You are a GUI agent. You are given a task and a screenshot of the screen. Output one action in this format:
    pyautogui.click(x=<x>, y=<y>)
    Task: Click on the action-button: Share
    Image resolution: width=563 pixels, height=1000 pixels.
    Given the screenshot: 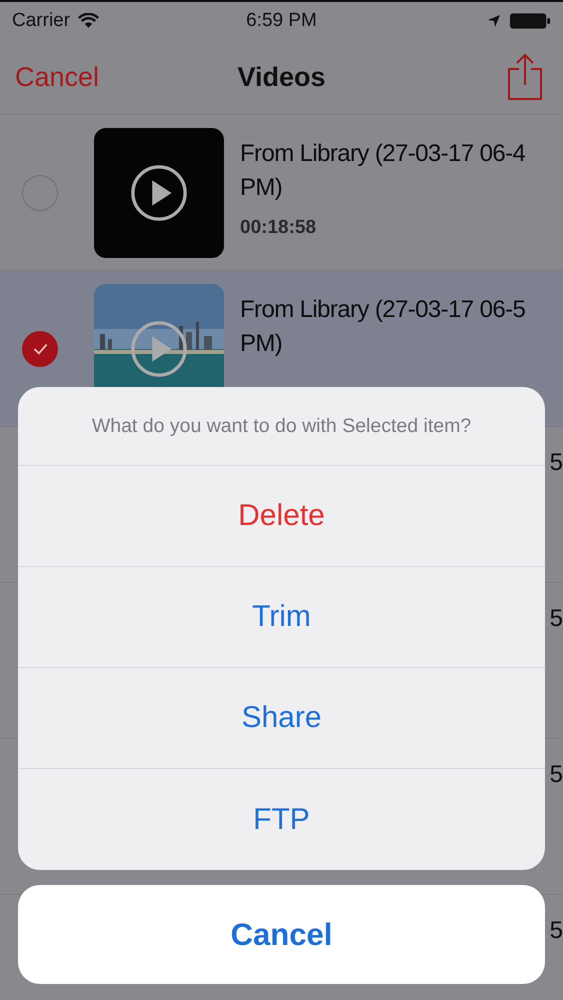 What is the action you would take?
    pyautogui.click(x=281, y=718)
    